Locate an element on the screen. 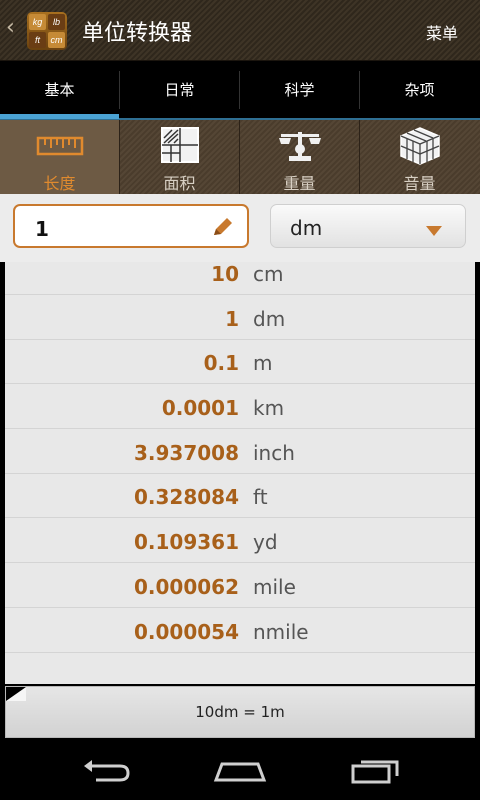  result-value: 1 is located at coordinates (232, 318).